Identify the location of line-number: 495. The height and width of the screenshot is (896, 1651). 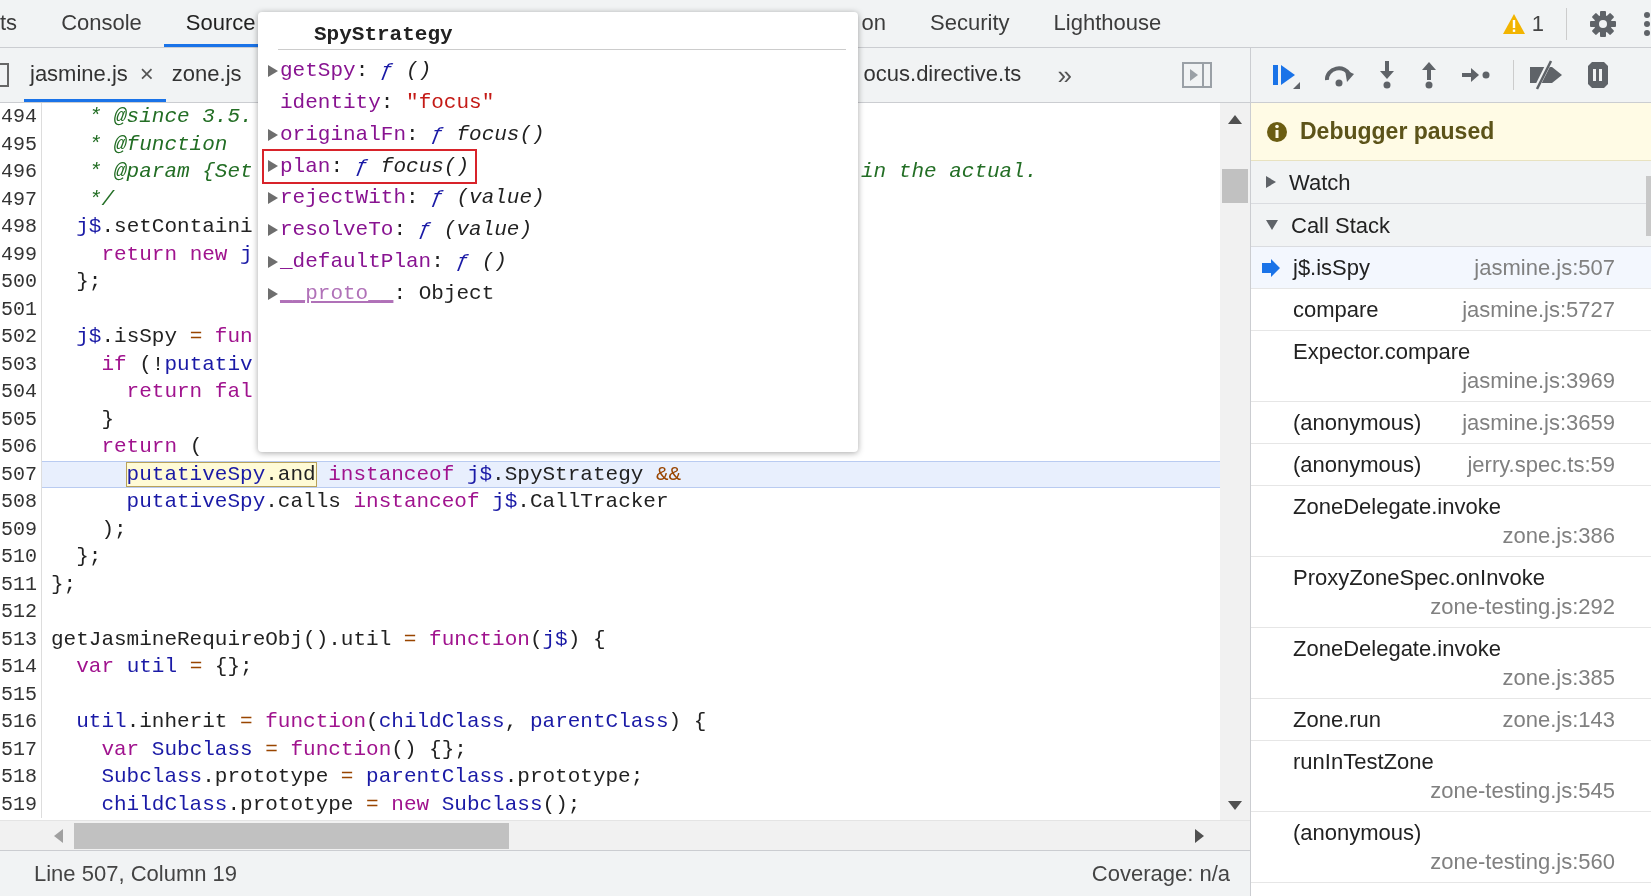
(21, 144).